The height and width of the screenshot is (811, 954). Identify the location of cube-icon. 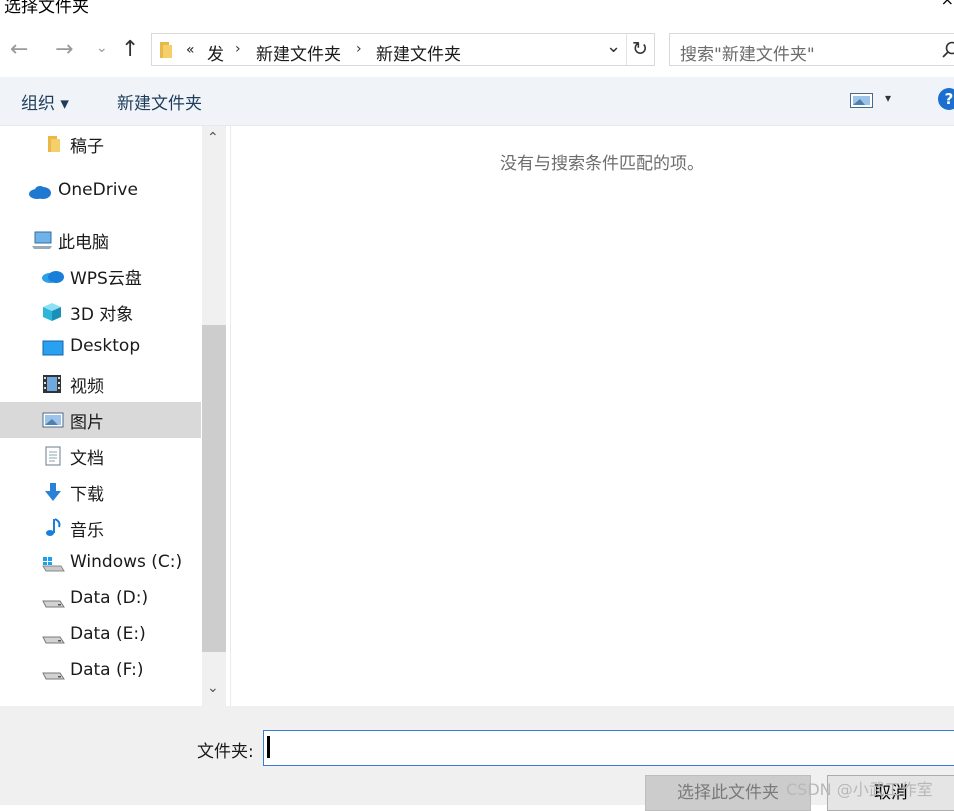
(52, 312).